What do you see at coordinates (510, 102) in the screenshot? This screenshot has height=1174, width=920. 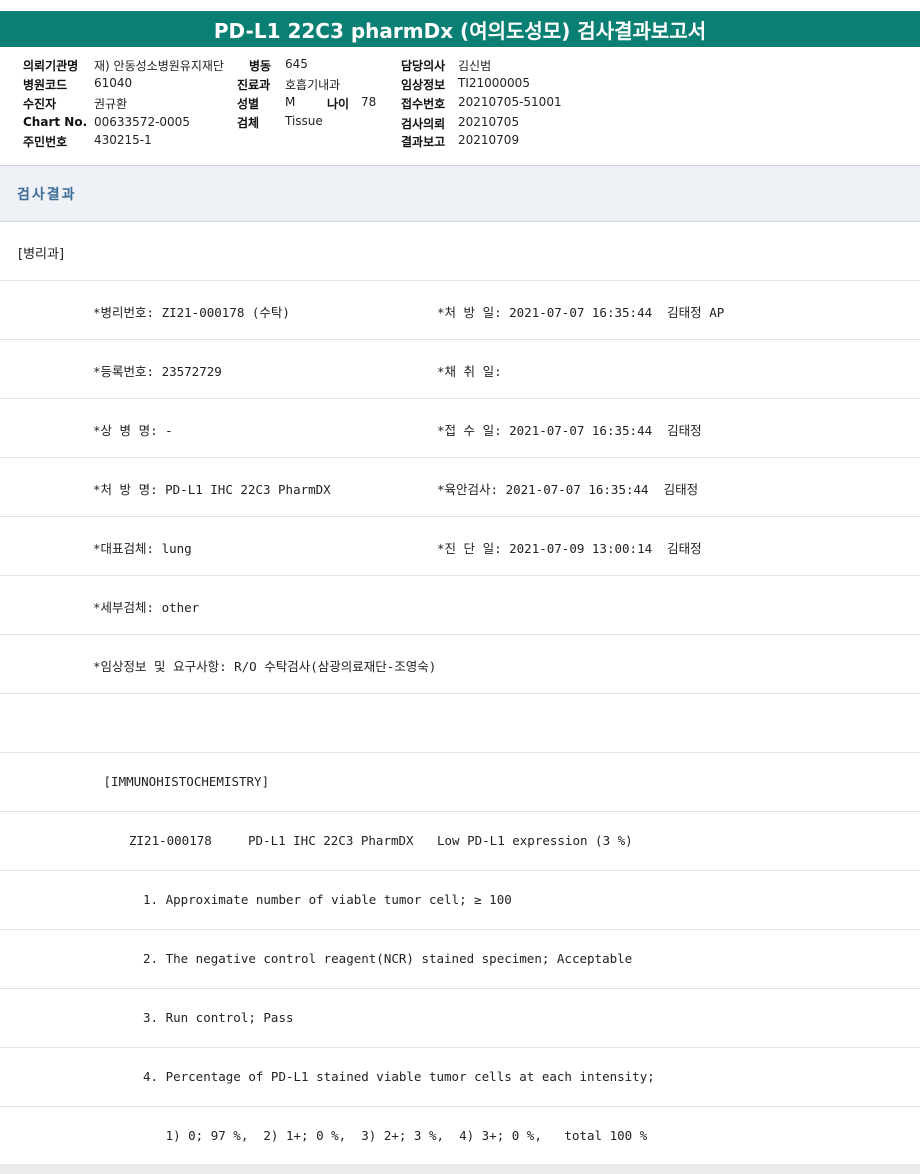 I see `receipt-no-value: 20210705-51001` at bounding box center [510, 102].